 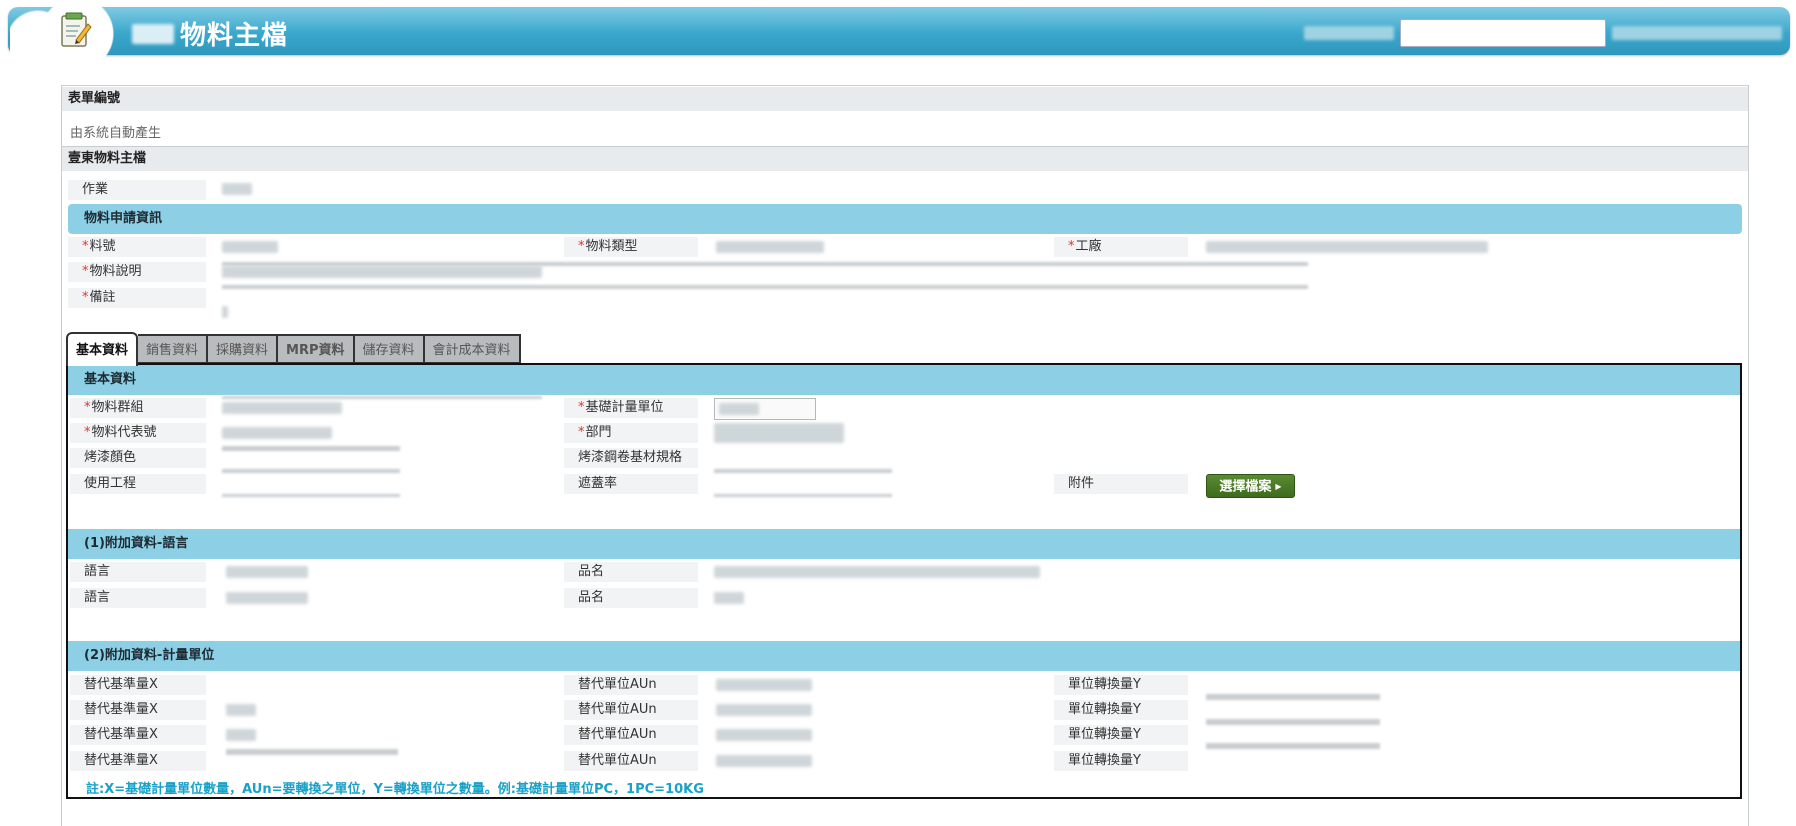 What do you see at coordinates (1250, 486) in the screenshot?
I see `choose-file-button: 選擇檔案 ▶` at bounding box center [1250, 486].